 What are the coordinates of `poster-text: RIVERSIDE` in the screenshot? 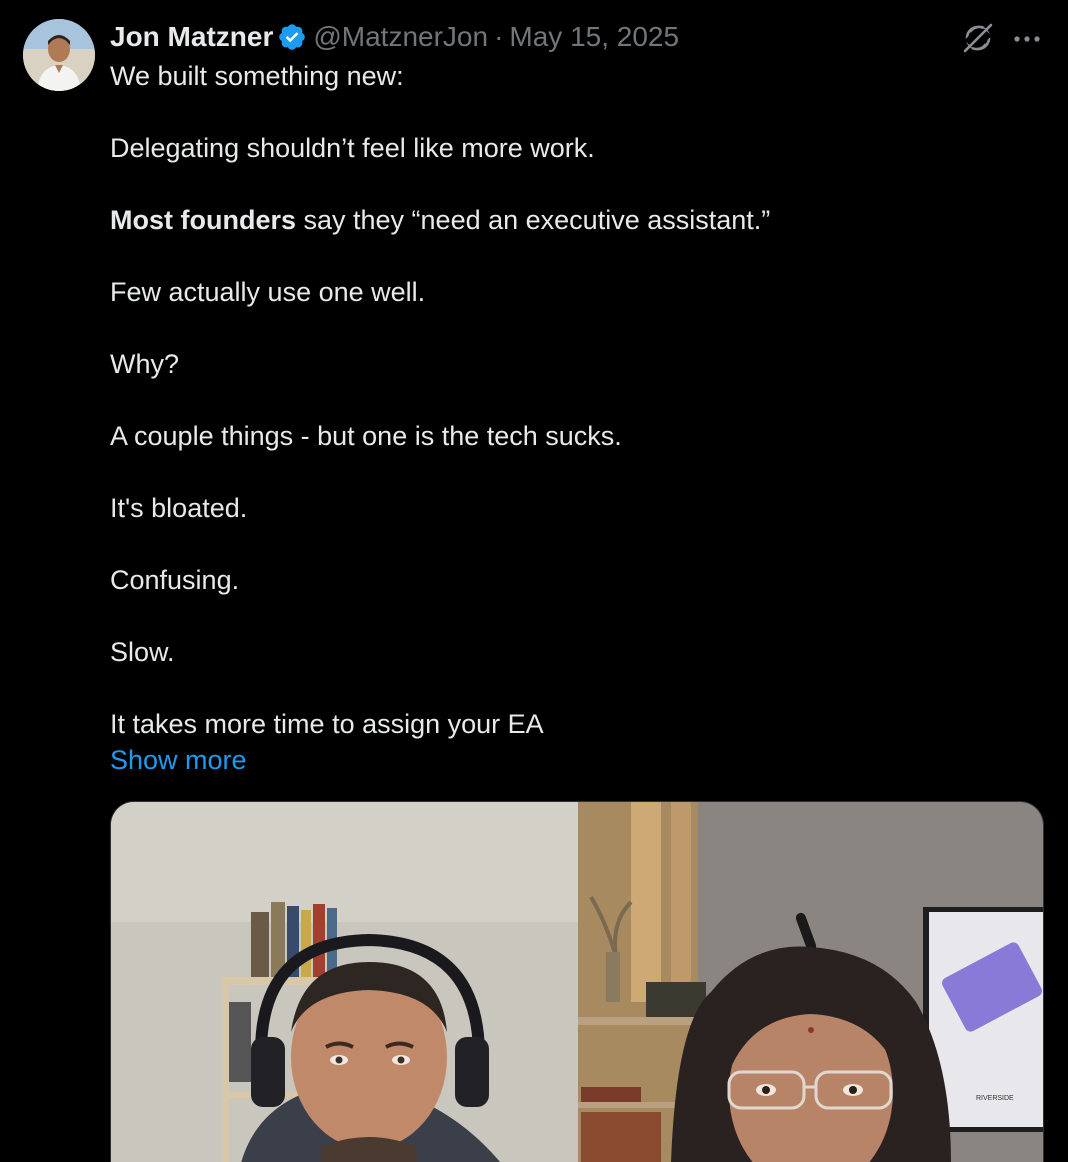 It's located at (995, 1098).